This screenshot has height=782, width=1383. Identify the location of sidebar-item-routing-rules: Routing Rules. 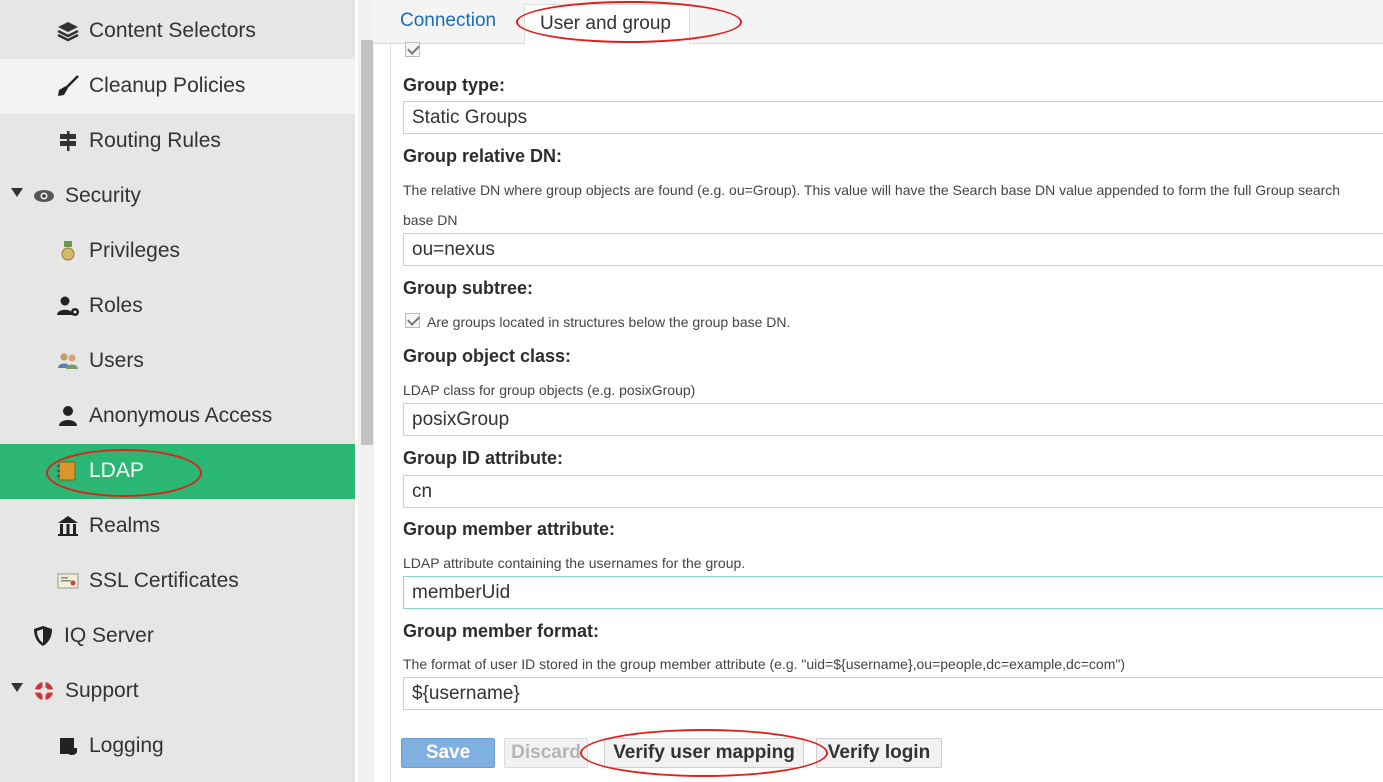
(177, 141).